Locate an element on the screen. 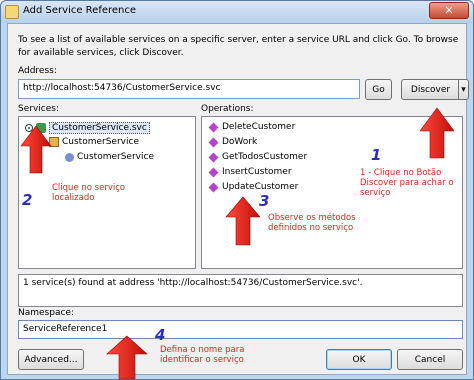 Image resolution: width=474 pixels, height=380 pixels. annotation-text-3: Observe os métodos definidos no serviço is located at coordinates (312, 223).